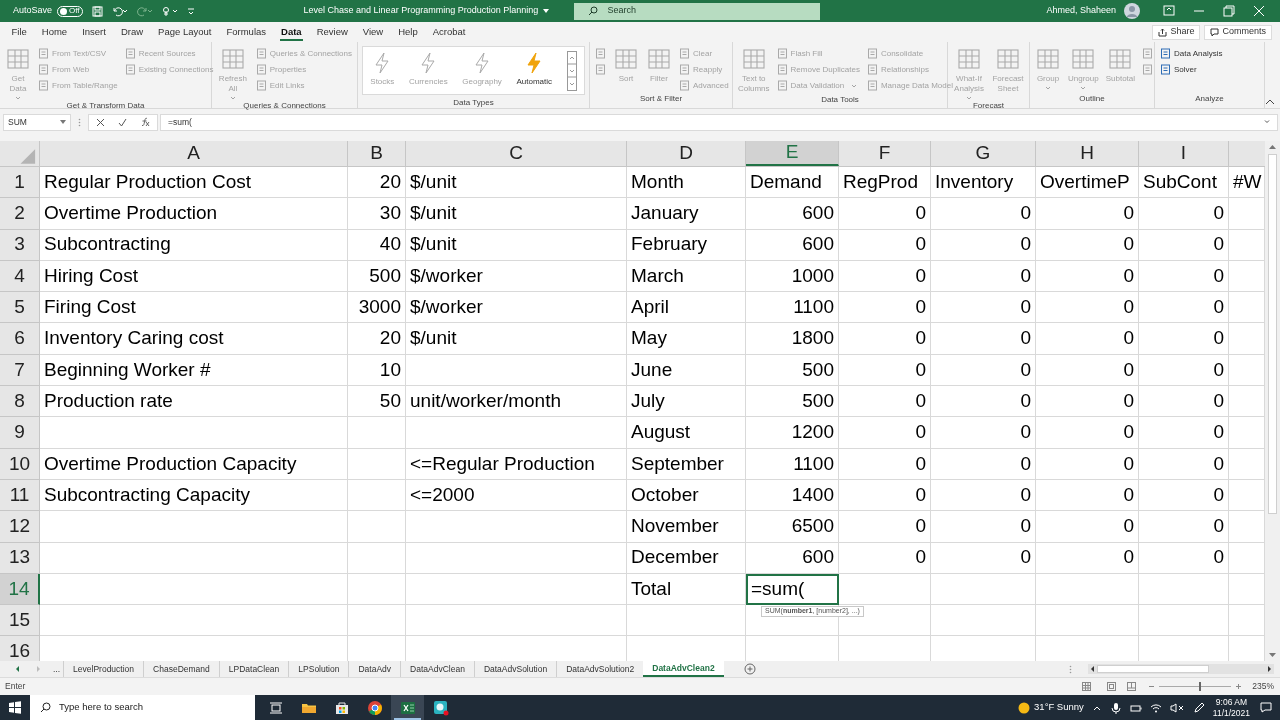 This screenshot has height=720, width=1280. What do you see at coordinates (20, 527) in the screenshot?
I see `row-header: 12` at bounding box center [20, 527].